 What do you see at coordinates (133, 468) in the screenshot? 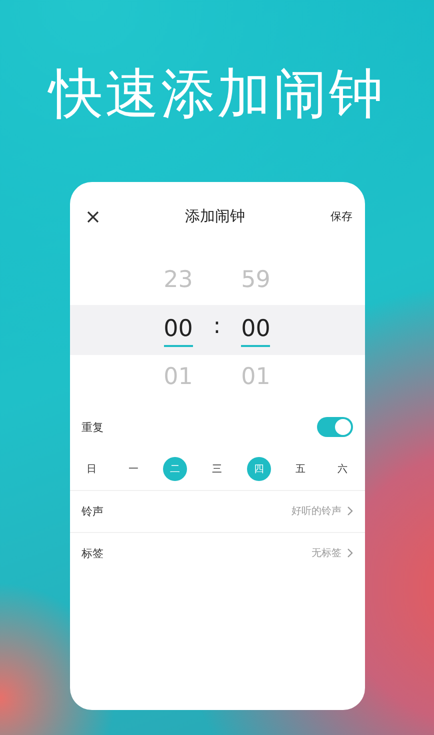
I see `weekday-toggle: 一` at bounding box center [133, 468].